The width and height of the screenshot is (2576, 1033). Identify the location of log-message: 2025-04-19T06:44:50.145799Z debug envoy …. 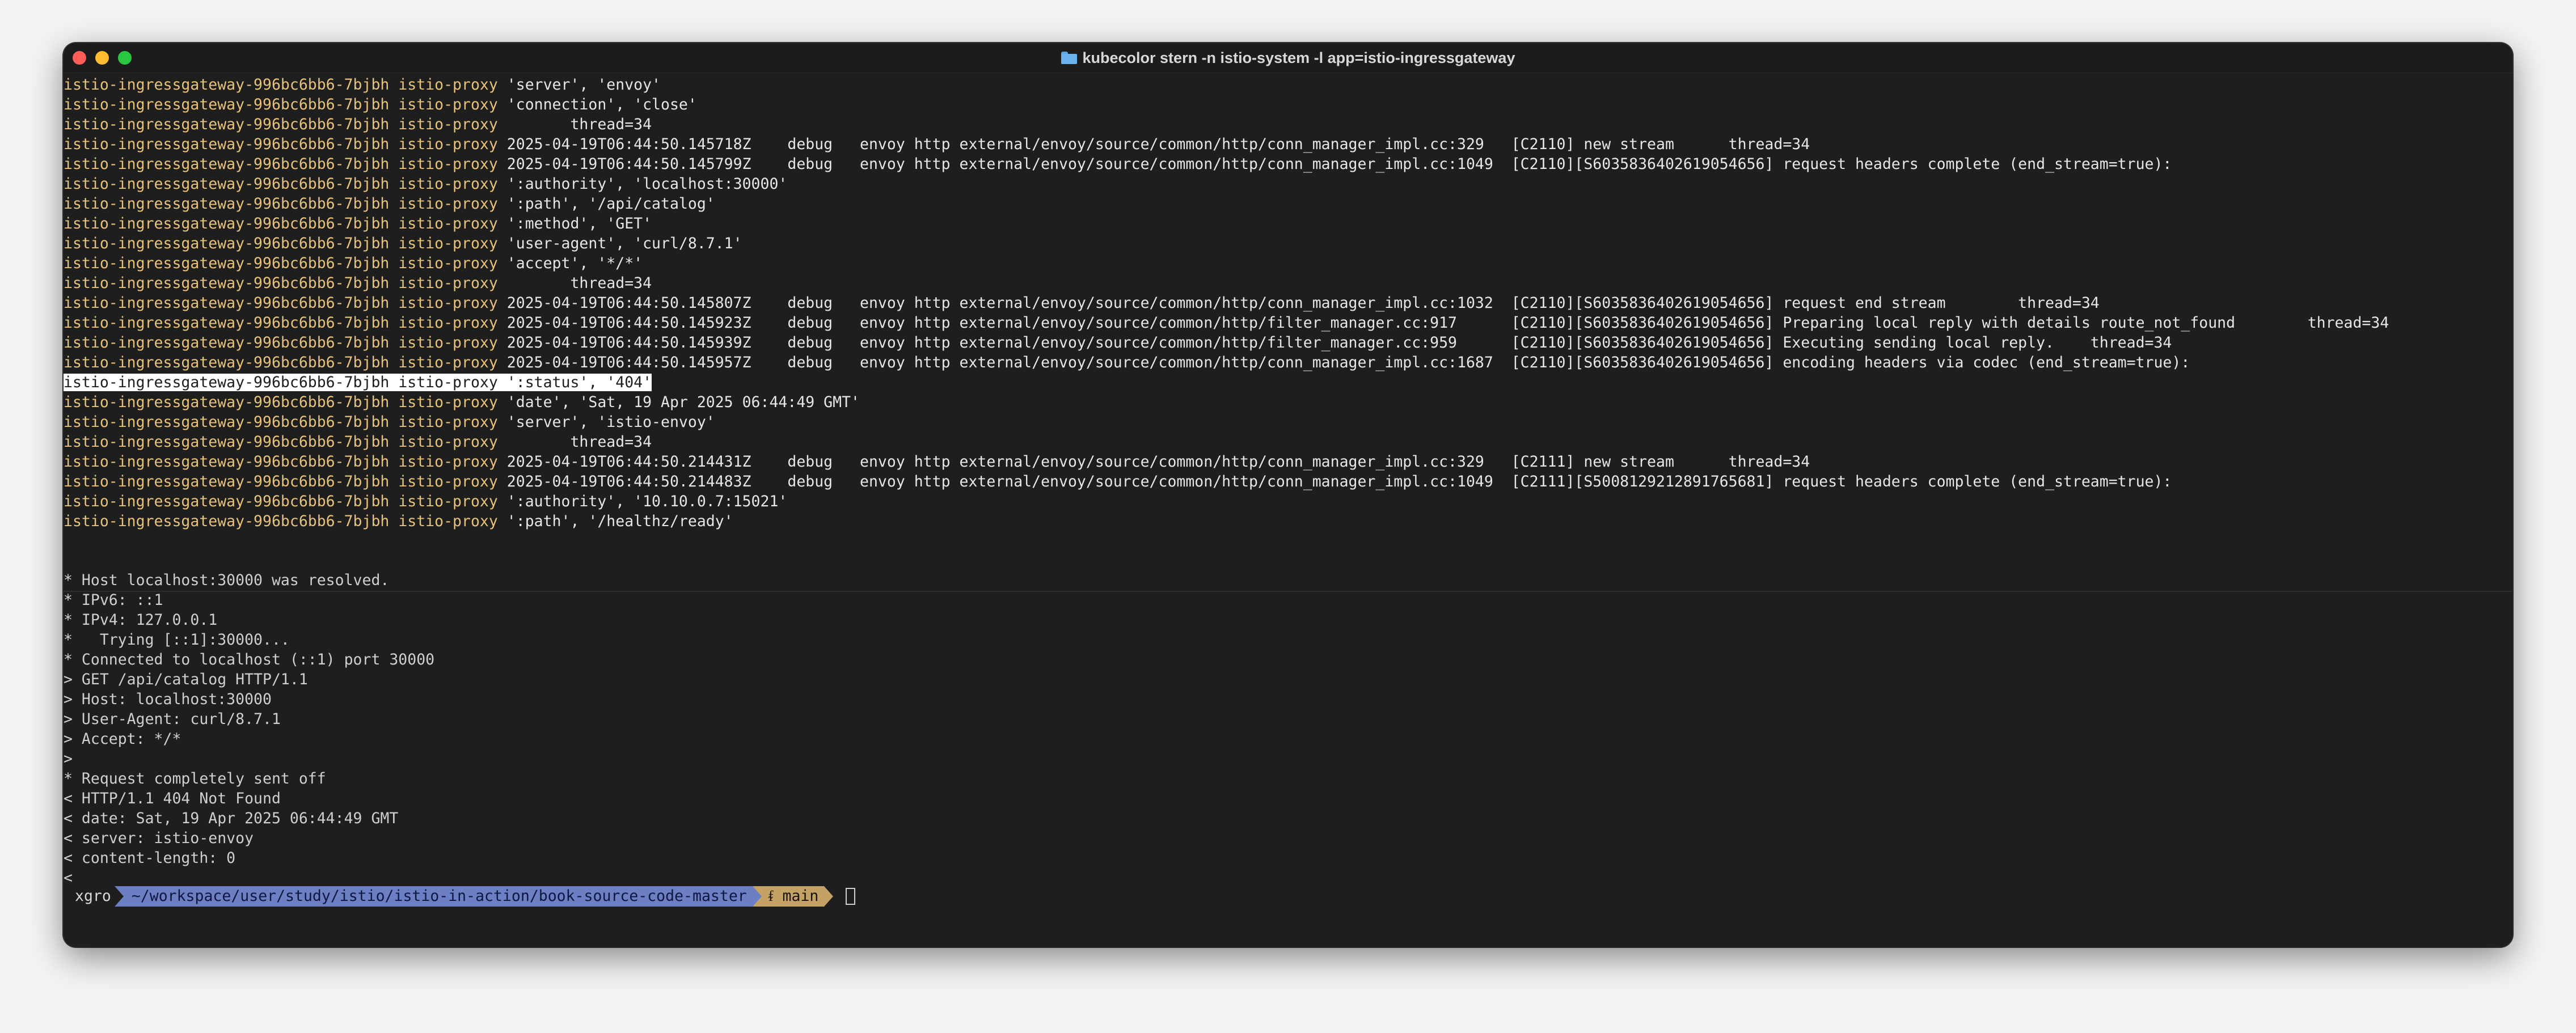
(1339, 164).